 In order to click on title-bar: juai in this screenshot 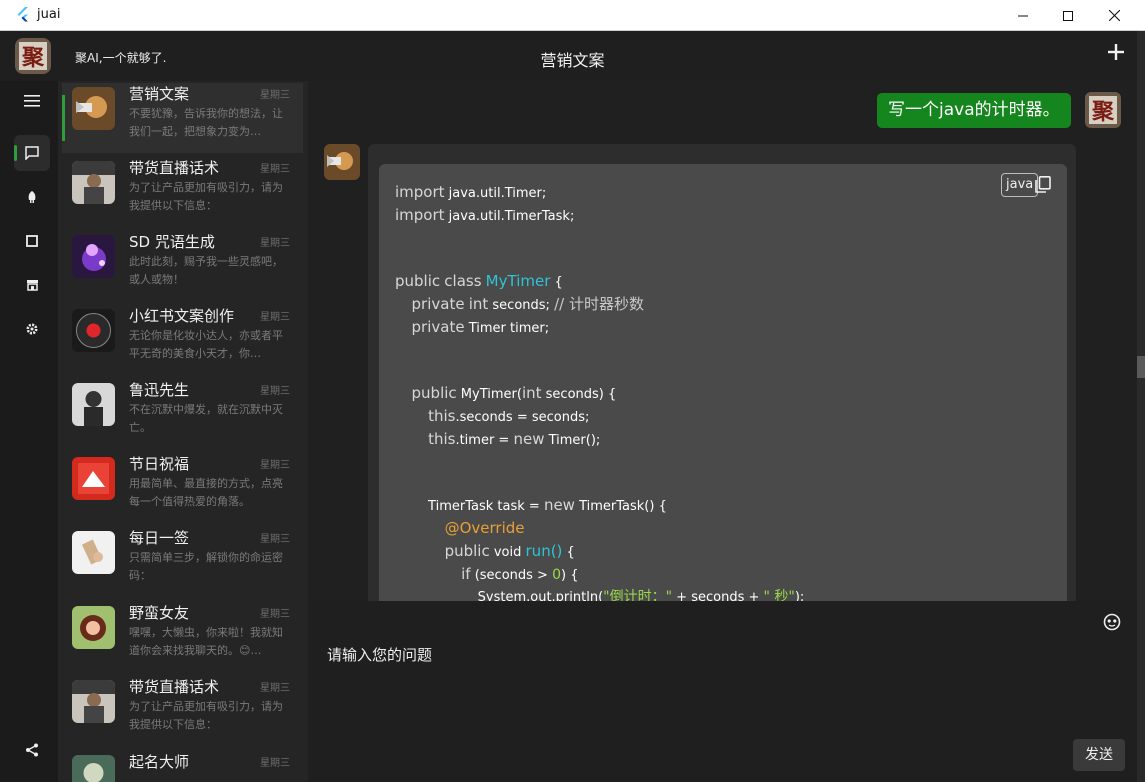, I will do `click(572, 15)`.